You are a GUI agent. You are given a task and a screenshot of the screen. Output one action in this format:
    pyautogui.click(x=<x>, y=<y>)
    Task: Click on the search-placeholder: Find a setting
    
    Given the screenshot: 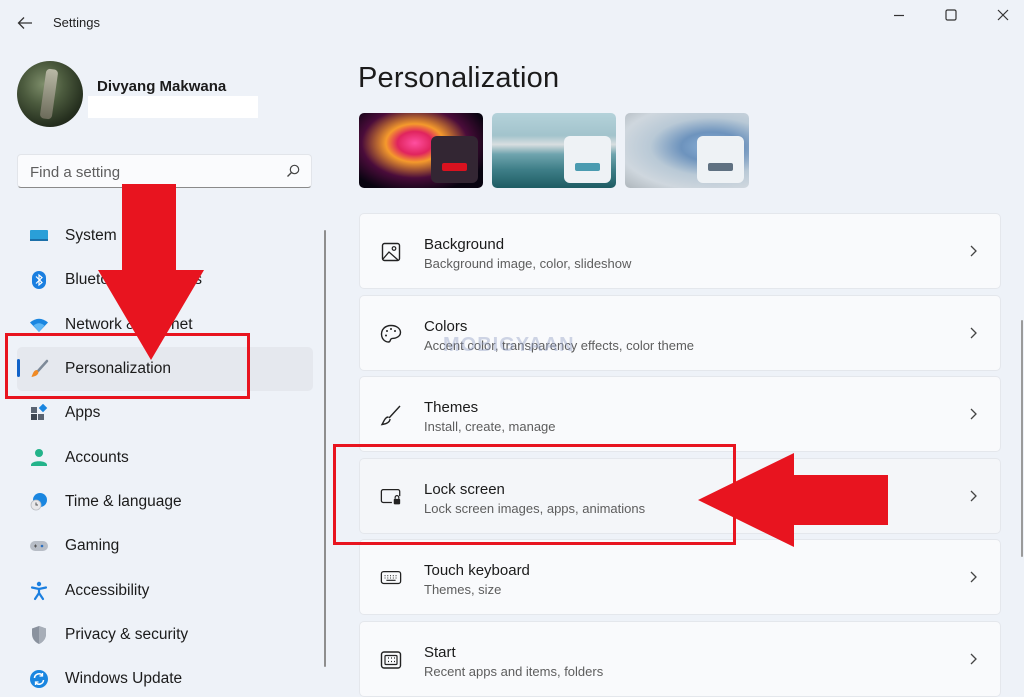 What is the action you would take?
    pyautogui.click(x=75, y=172)
    